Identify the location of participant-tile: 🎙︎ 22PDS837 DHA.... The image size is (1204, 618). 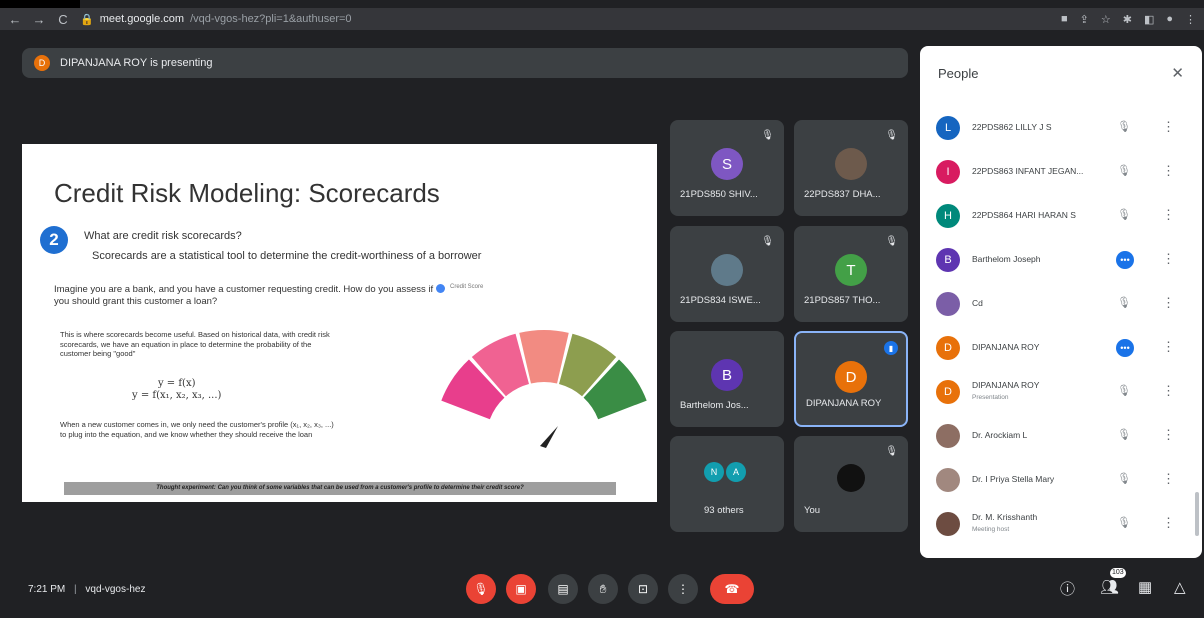
(851, 168).